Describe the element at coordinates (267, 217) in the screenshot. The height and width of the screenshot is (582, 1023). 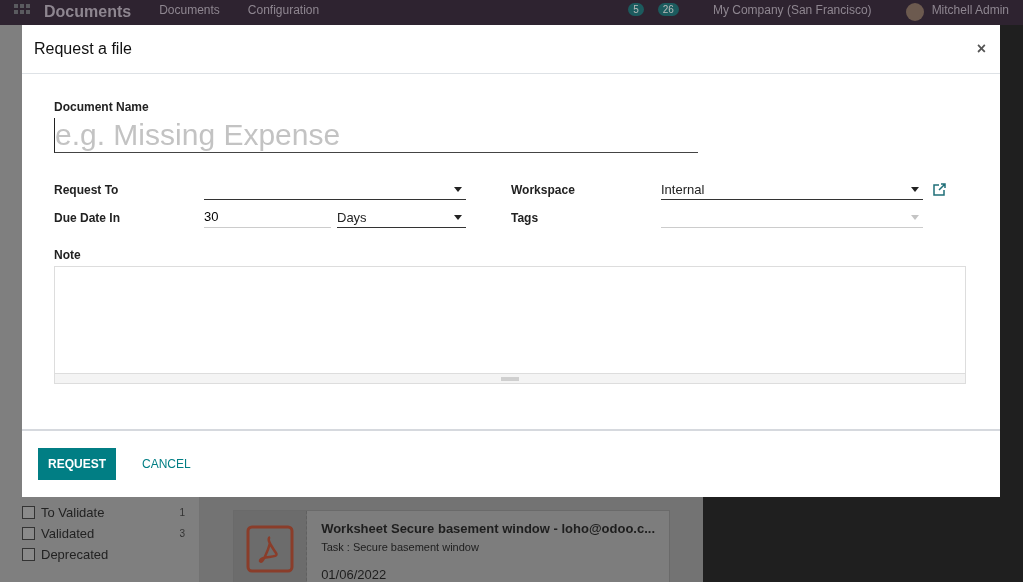
I see `number-input: 30` at that location.